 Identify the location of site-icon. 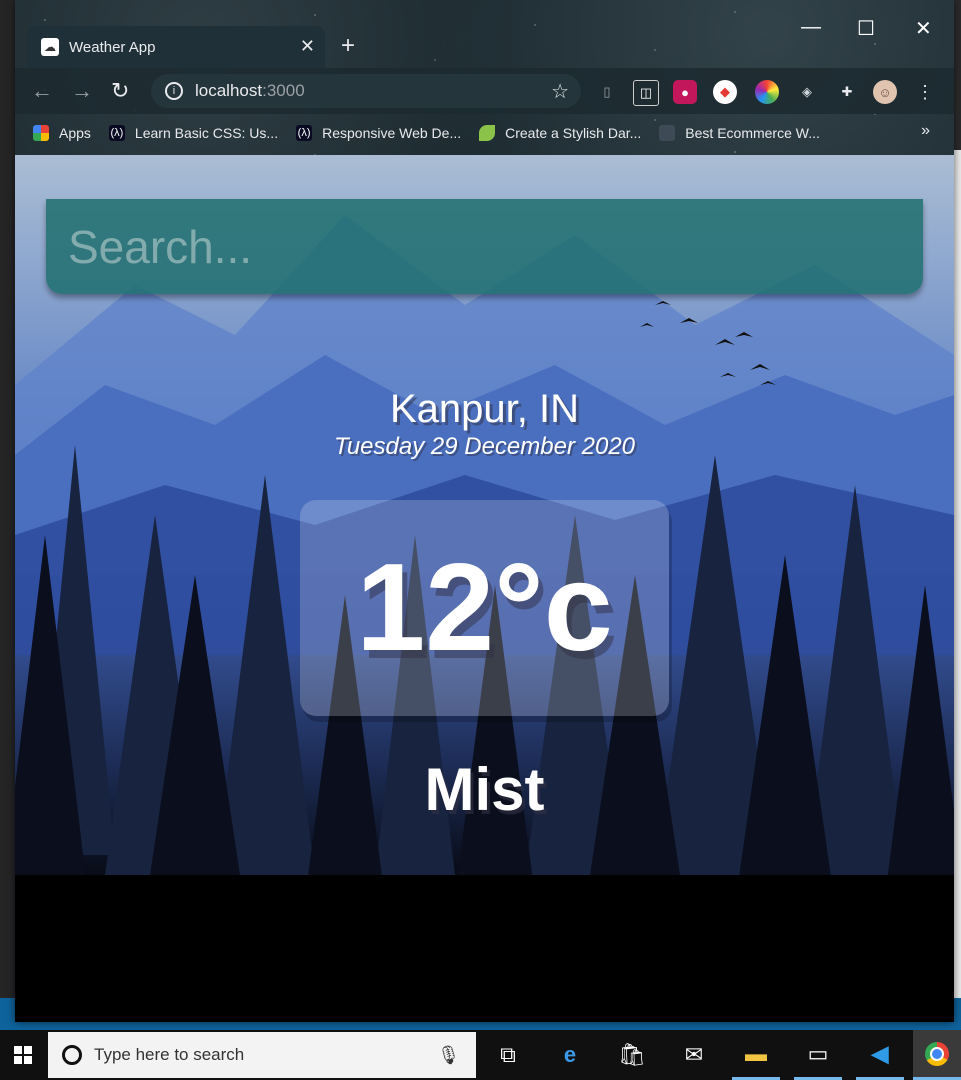
(667, 133).